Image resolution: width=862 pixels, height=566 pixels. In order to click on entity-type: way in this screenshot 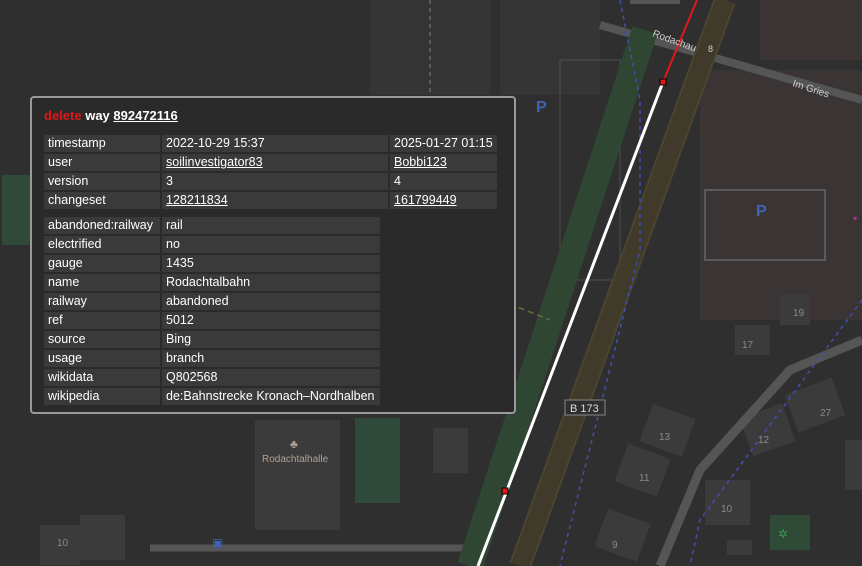, I will do `click(97, 115)`.